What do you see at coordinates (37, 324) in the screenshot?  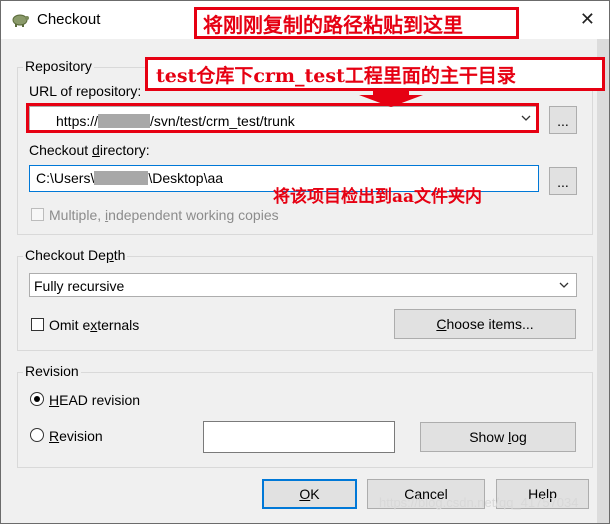 I see `omit-externals-checkbox` at bounding box center [37, 324].